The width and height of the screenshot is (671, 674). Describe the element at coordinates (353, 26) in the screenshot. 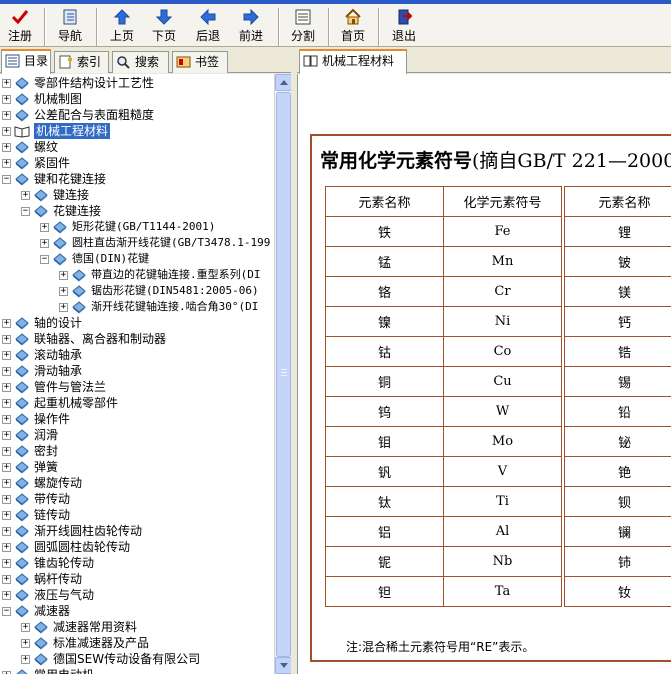

I see `home-button: 首页` at that location.